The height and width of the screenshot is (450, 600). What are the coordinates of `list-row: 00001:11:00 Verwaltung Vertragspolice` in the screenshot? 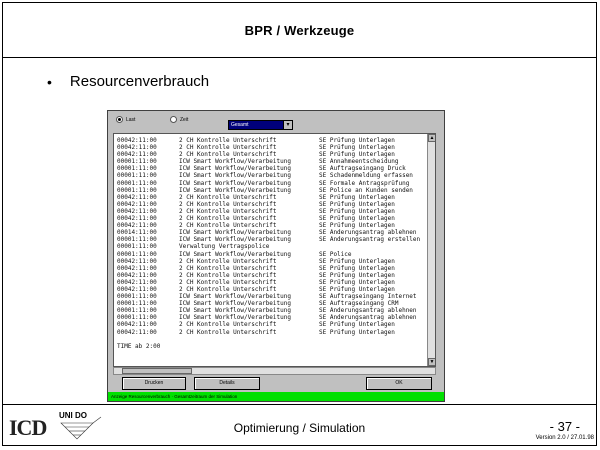 It's located at (272, 246).